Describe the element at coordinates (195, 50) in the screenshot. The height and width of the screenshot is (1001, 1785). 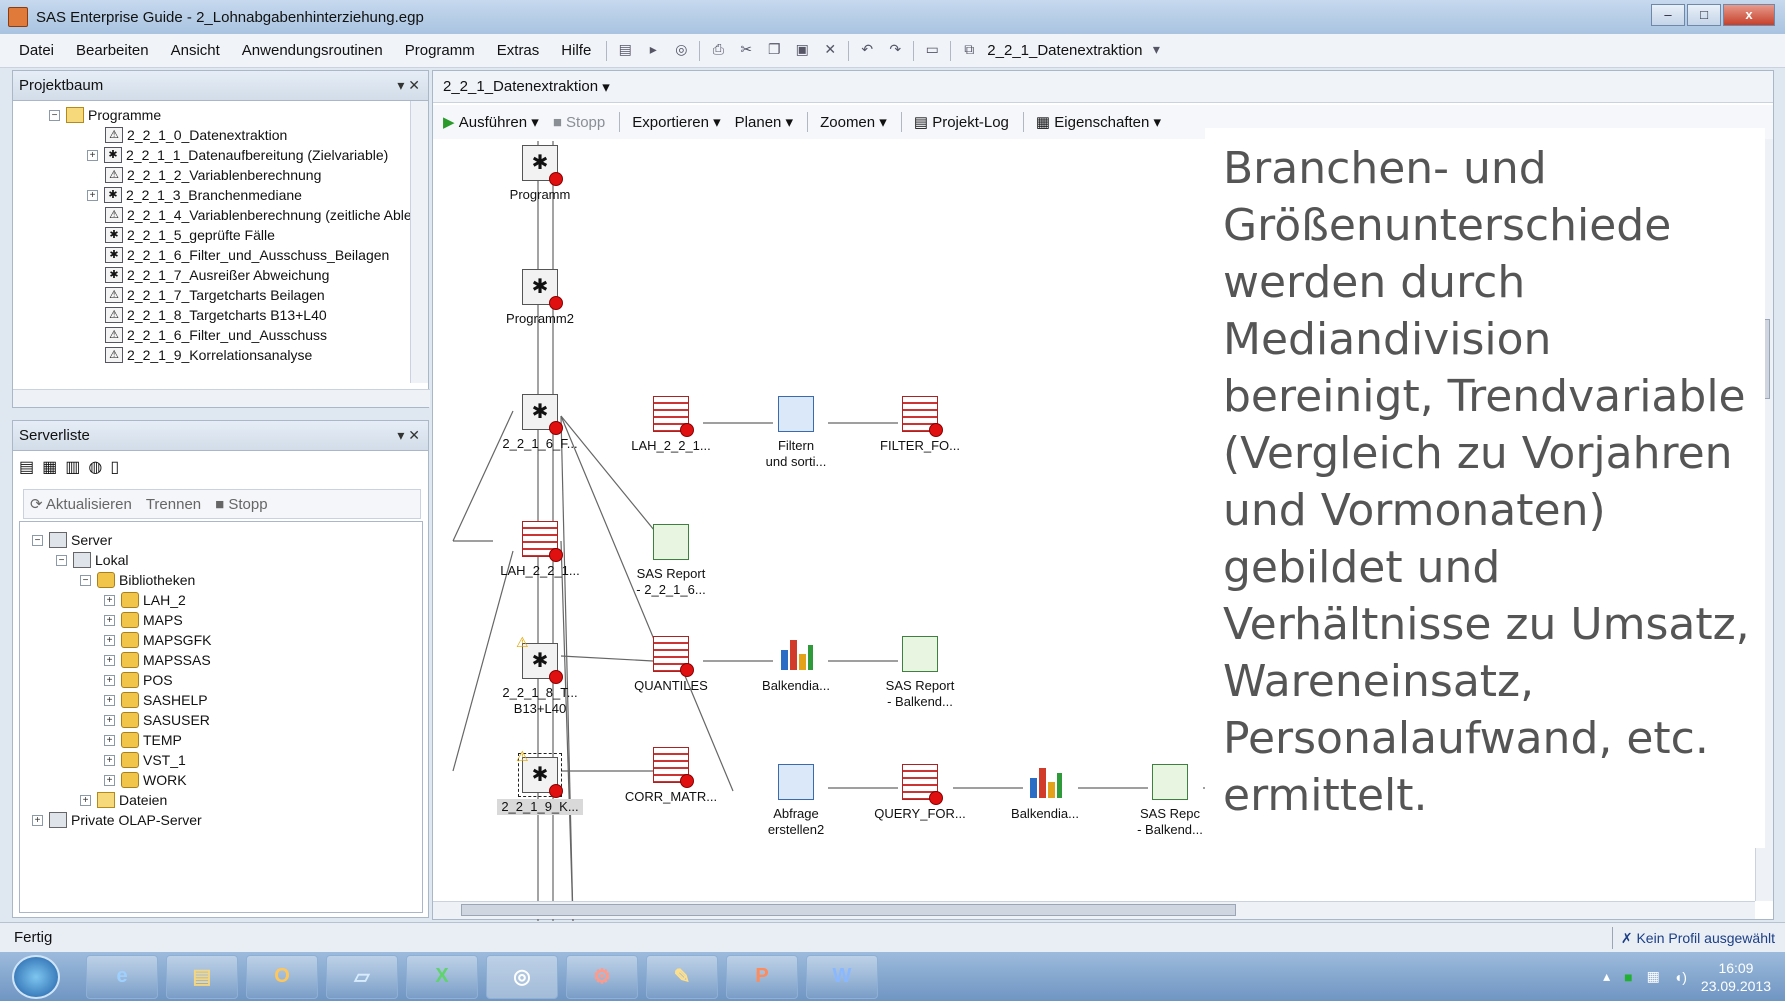
I see `menu-ansicht: Ansicht` at that location.